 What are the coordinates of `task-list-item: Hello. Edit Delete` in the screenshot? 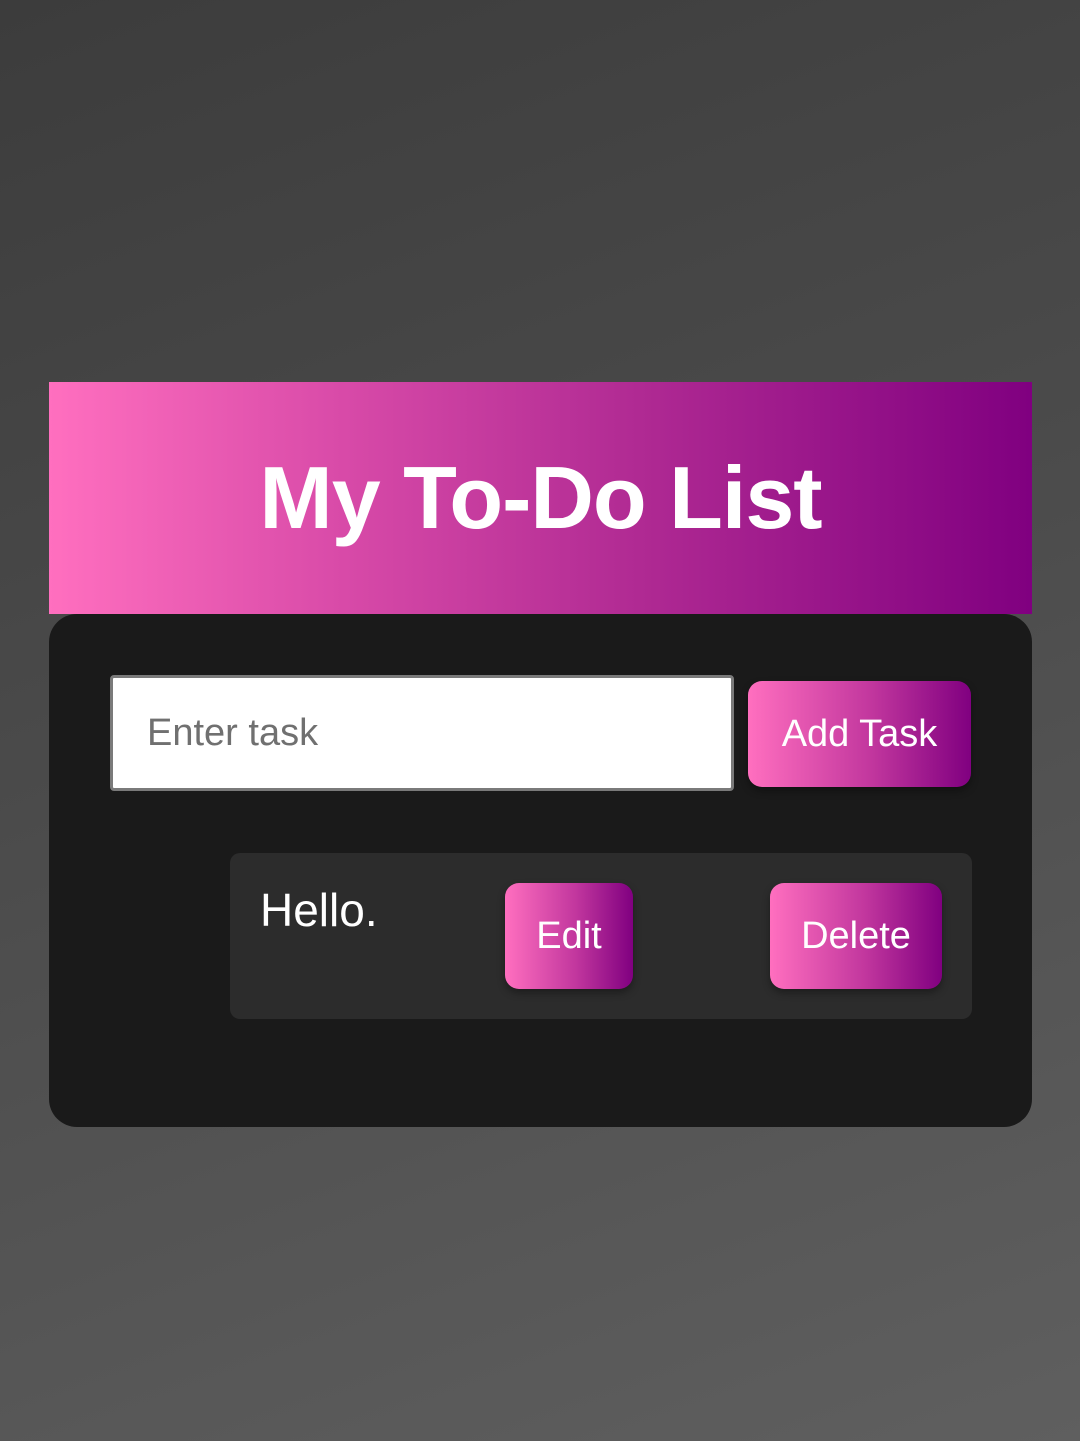 It's located at (601, 936).